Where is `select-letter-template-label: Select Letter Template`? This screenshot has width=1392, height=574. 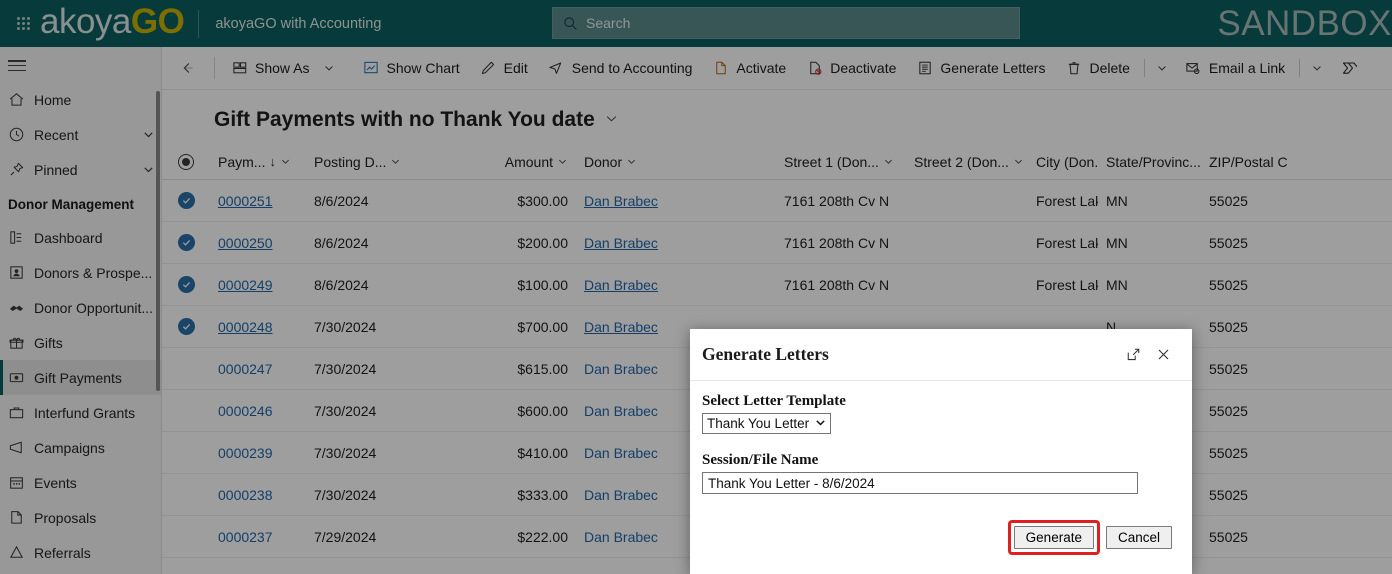 select-letter-template-label: Select Letter Template is located at coordinates (774, 401).